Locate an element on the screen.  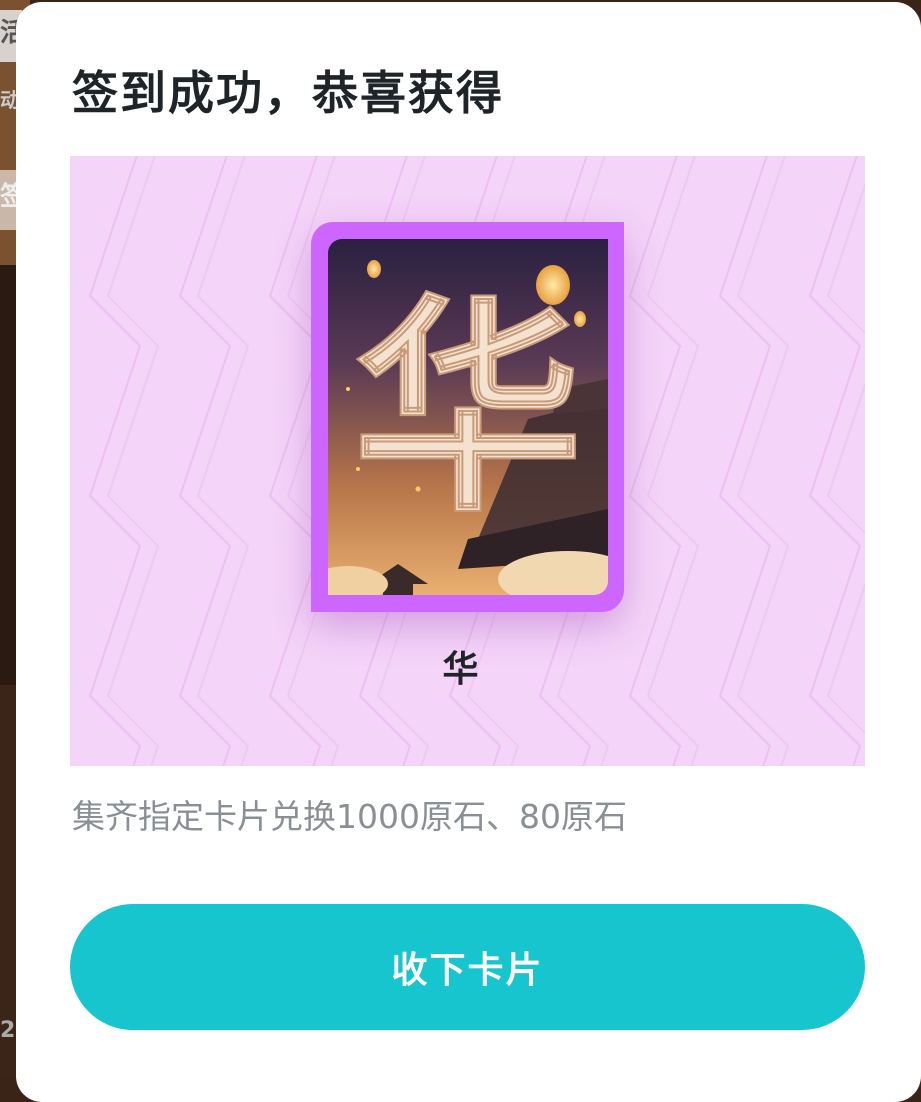
dialog-title: 签到成功，恭喜获得 is located at coordinates (288, 93).